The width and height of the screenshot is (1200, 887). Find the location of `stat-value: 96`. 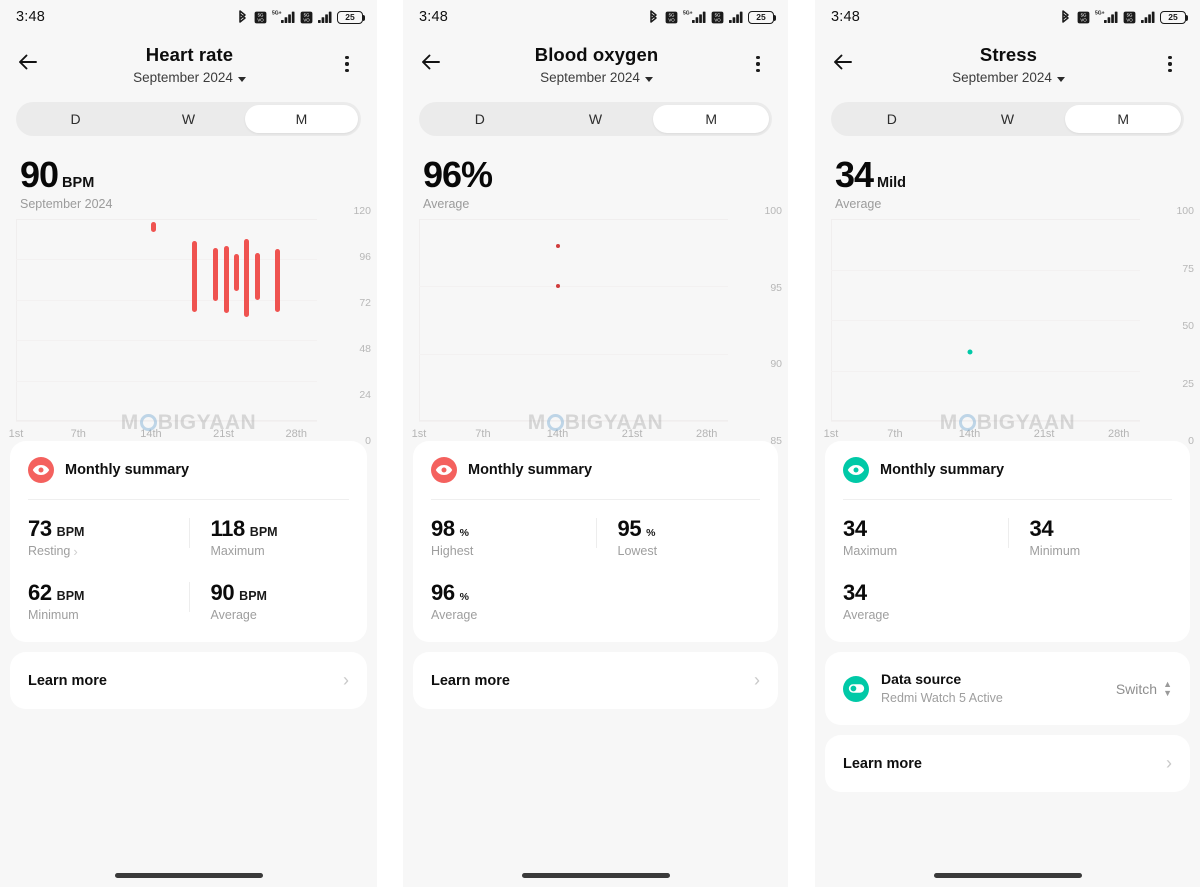

stat-value: 96 is located at coordinates (443, 592).